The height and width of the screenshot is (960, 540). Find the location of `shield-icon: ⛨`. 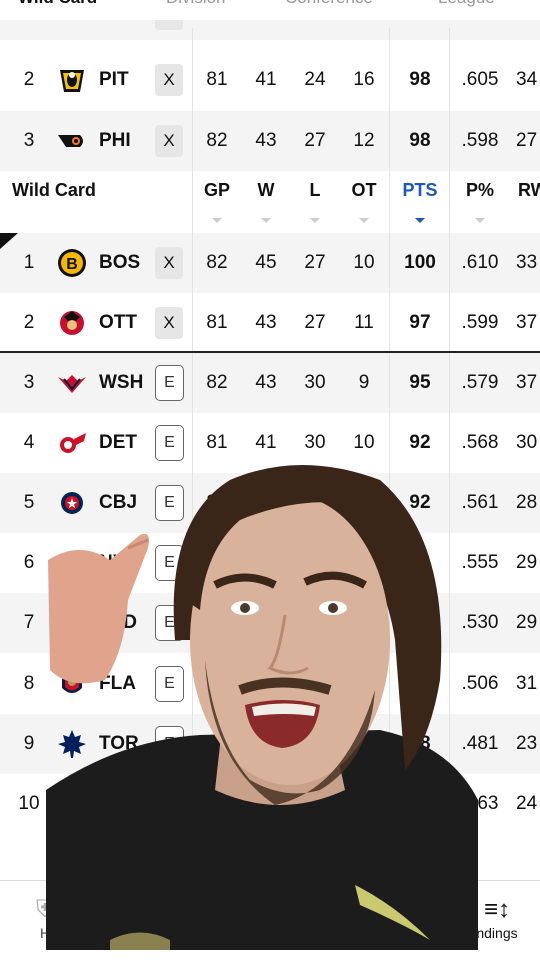

shield-icon: ⛨ is located at coordinates (45, 909).